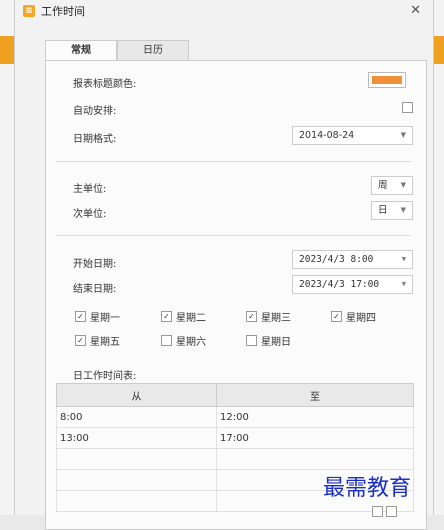  I want to click on day-checkbox-saturday: 星期六, so click(183, 340).